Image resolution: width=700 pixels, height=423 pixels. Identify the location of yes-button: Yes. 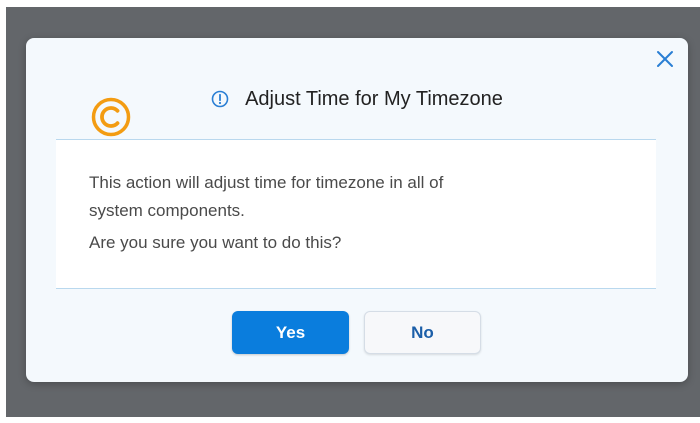
(290, 332).